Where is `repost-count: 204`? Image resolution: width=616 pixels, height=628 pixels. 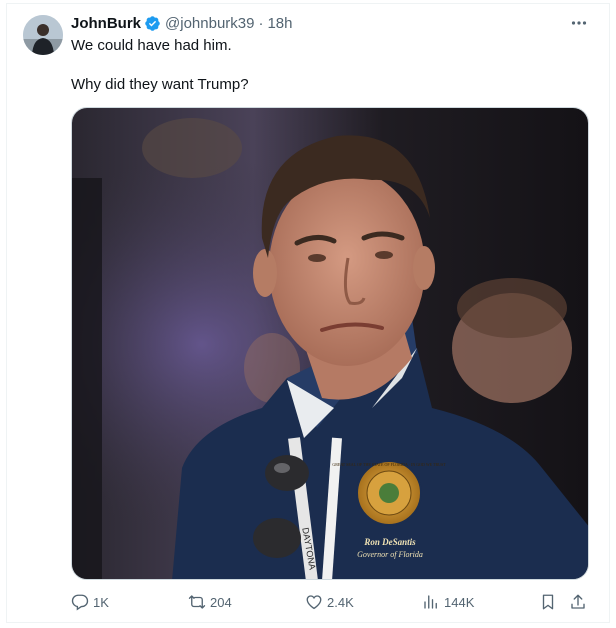
repost-count: 204 is located at coordinates (221, 602).